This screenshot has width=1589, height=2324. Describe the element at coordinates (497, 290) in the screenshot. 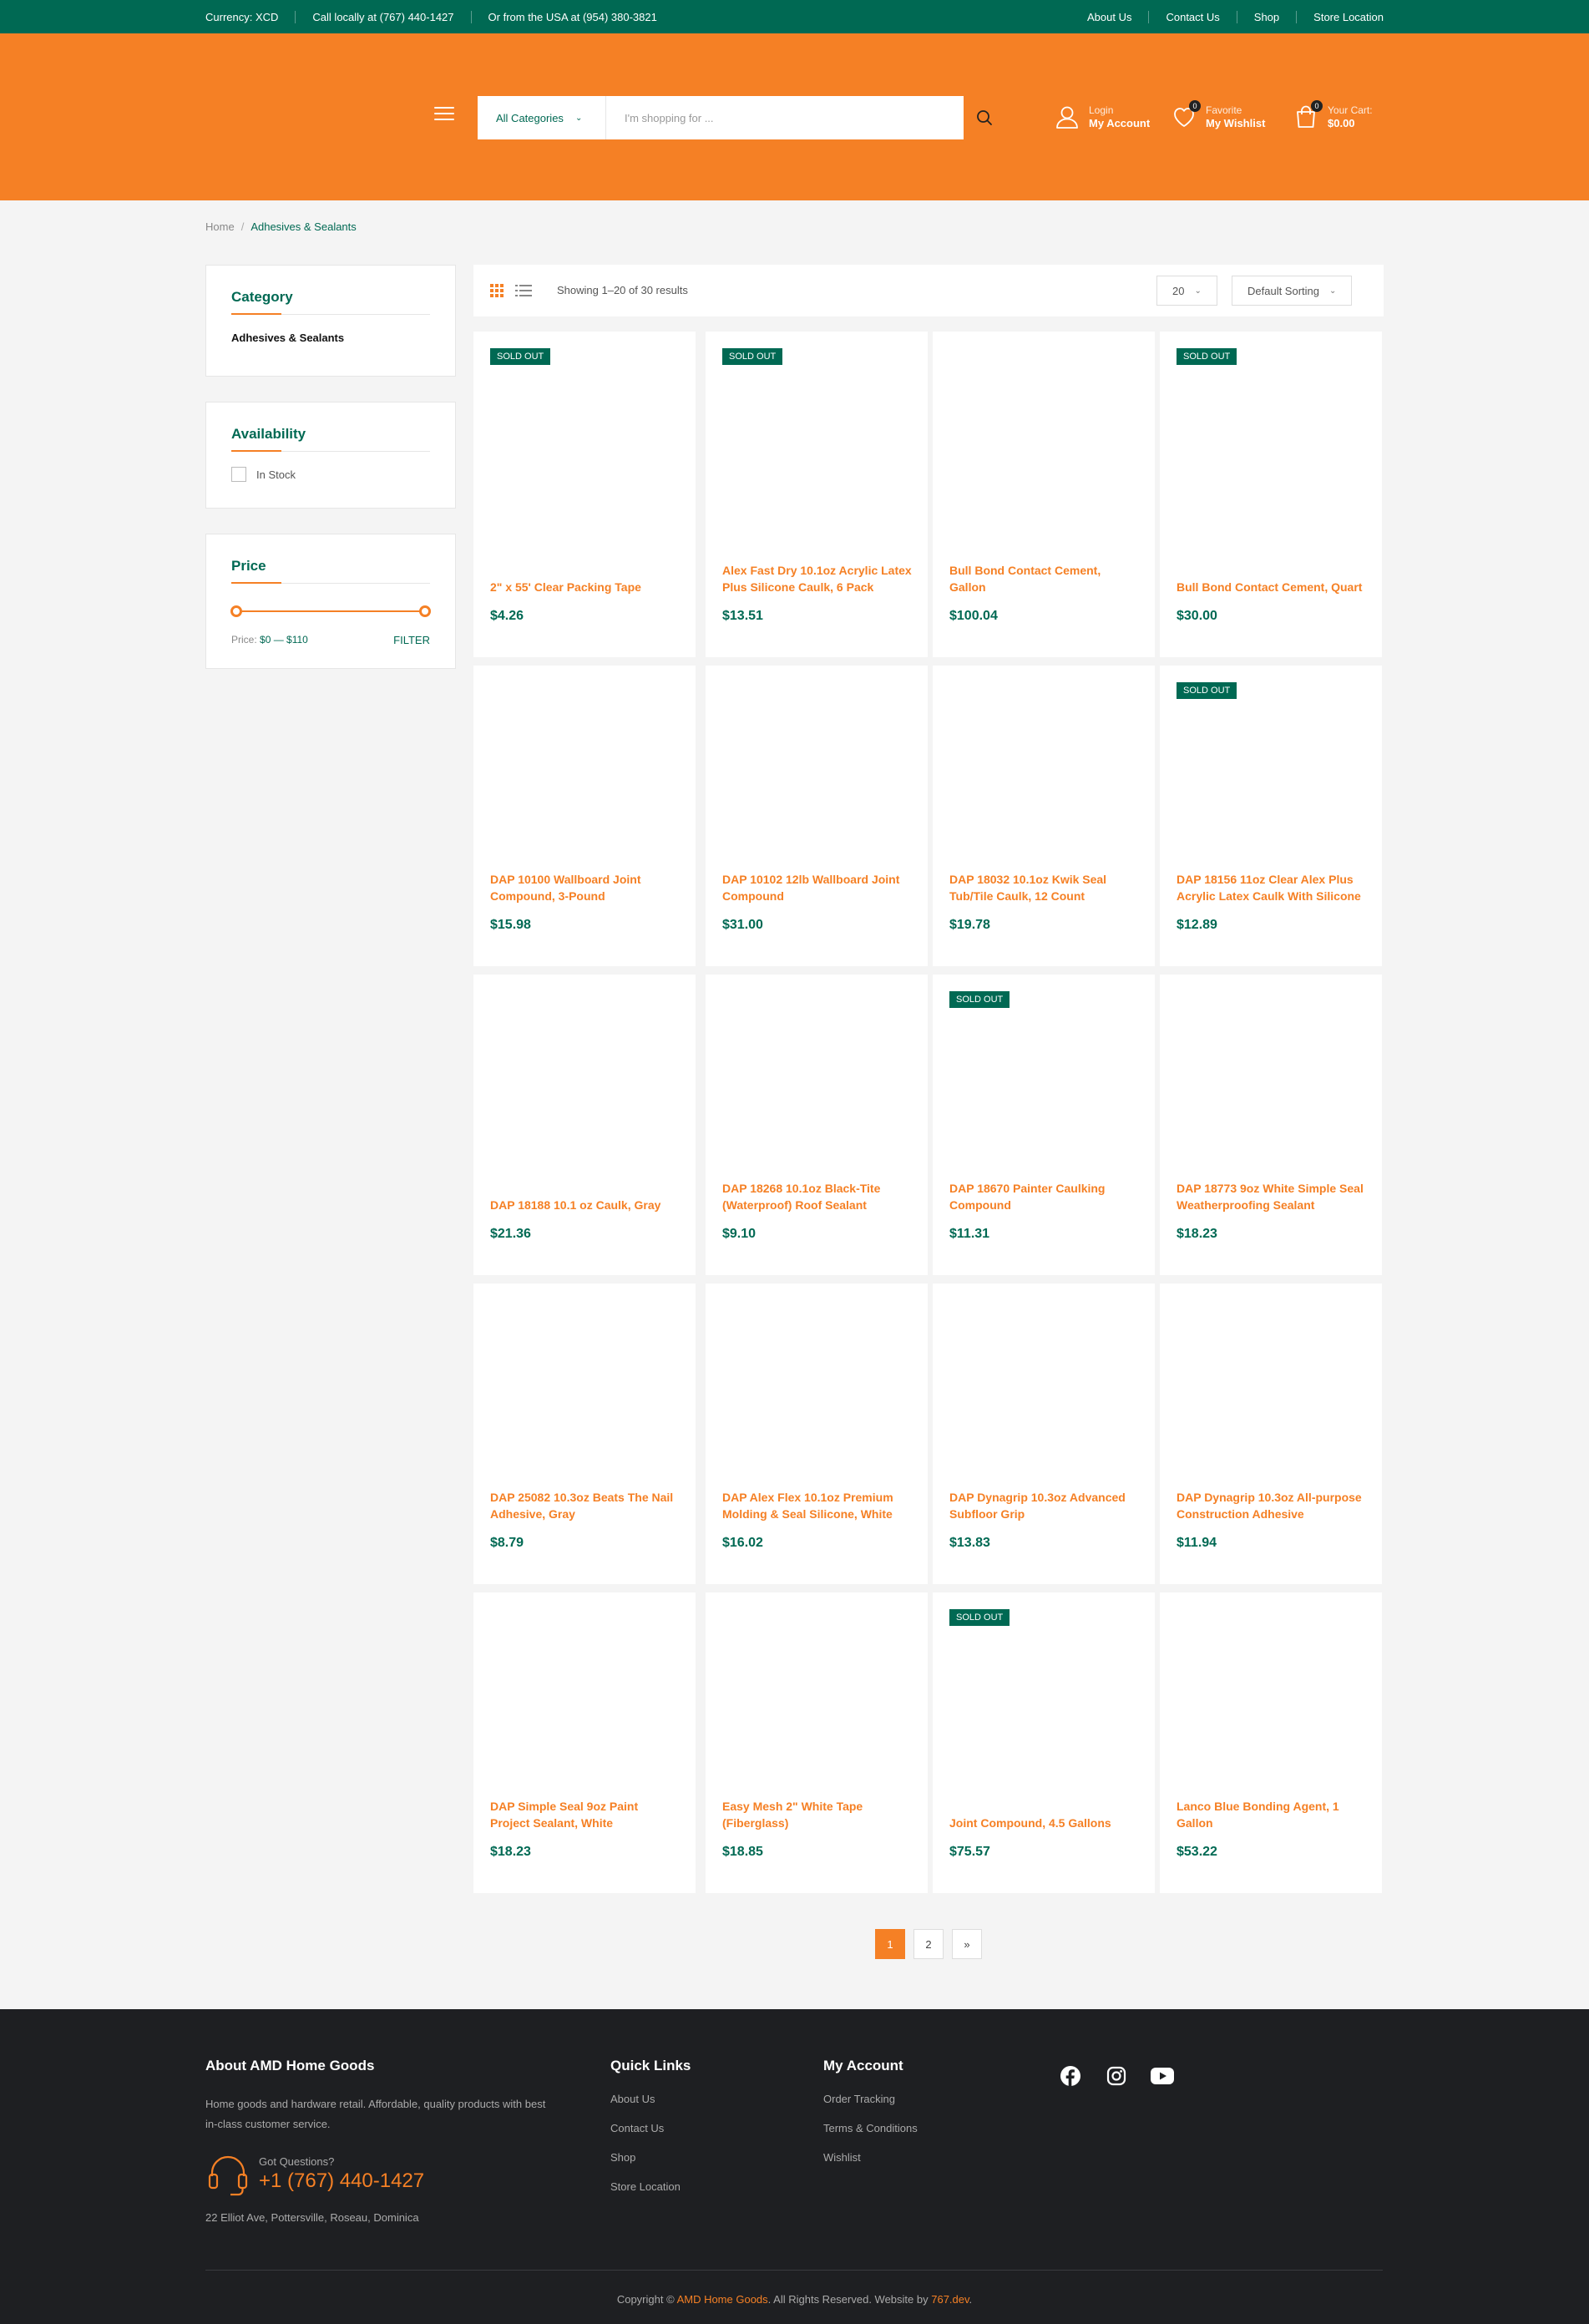

I see `grid-view-icon` at that location.